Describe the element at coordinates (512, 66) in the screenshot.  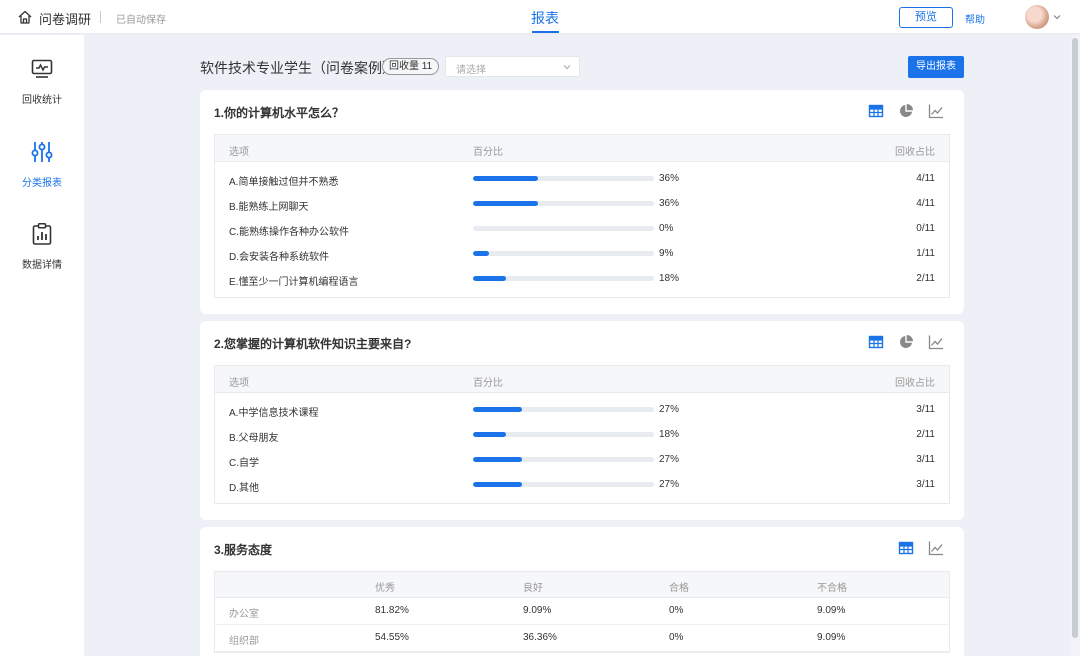
I see `filter-select: 请选择` at that location.